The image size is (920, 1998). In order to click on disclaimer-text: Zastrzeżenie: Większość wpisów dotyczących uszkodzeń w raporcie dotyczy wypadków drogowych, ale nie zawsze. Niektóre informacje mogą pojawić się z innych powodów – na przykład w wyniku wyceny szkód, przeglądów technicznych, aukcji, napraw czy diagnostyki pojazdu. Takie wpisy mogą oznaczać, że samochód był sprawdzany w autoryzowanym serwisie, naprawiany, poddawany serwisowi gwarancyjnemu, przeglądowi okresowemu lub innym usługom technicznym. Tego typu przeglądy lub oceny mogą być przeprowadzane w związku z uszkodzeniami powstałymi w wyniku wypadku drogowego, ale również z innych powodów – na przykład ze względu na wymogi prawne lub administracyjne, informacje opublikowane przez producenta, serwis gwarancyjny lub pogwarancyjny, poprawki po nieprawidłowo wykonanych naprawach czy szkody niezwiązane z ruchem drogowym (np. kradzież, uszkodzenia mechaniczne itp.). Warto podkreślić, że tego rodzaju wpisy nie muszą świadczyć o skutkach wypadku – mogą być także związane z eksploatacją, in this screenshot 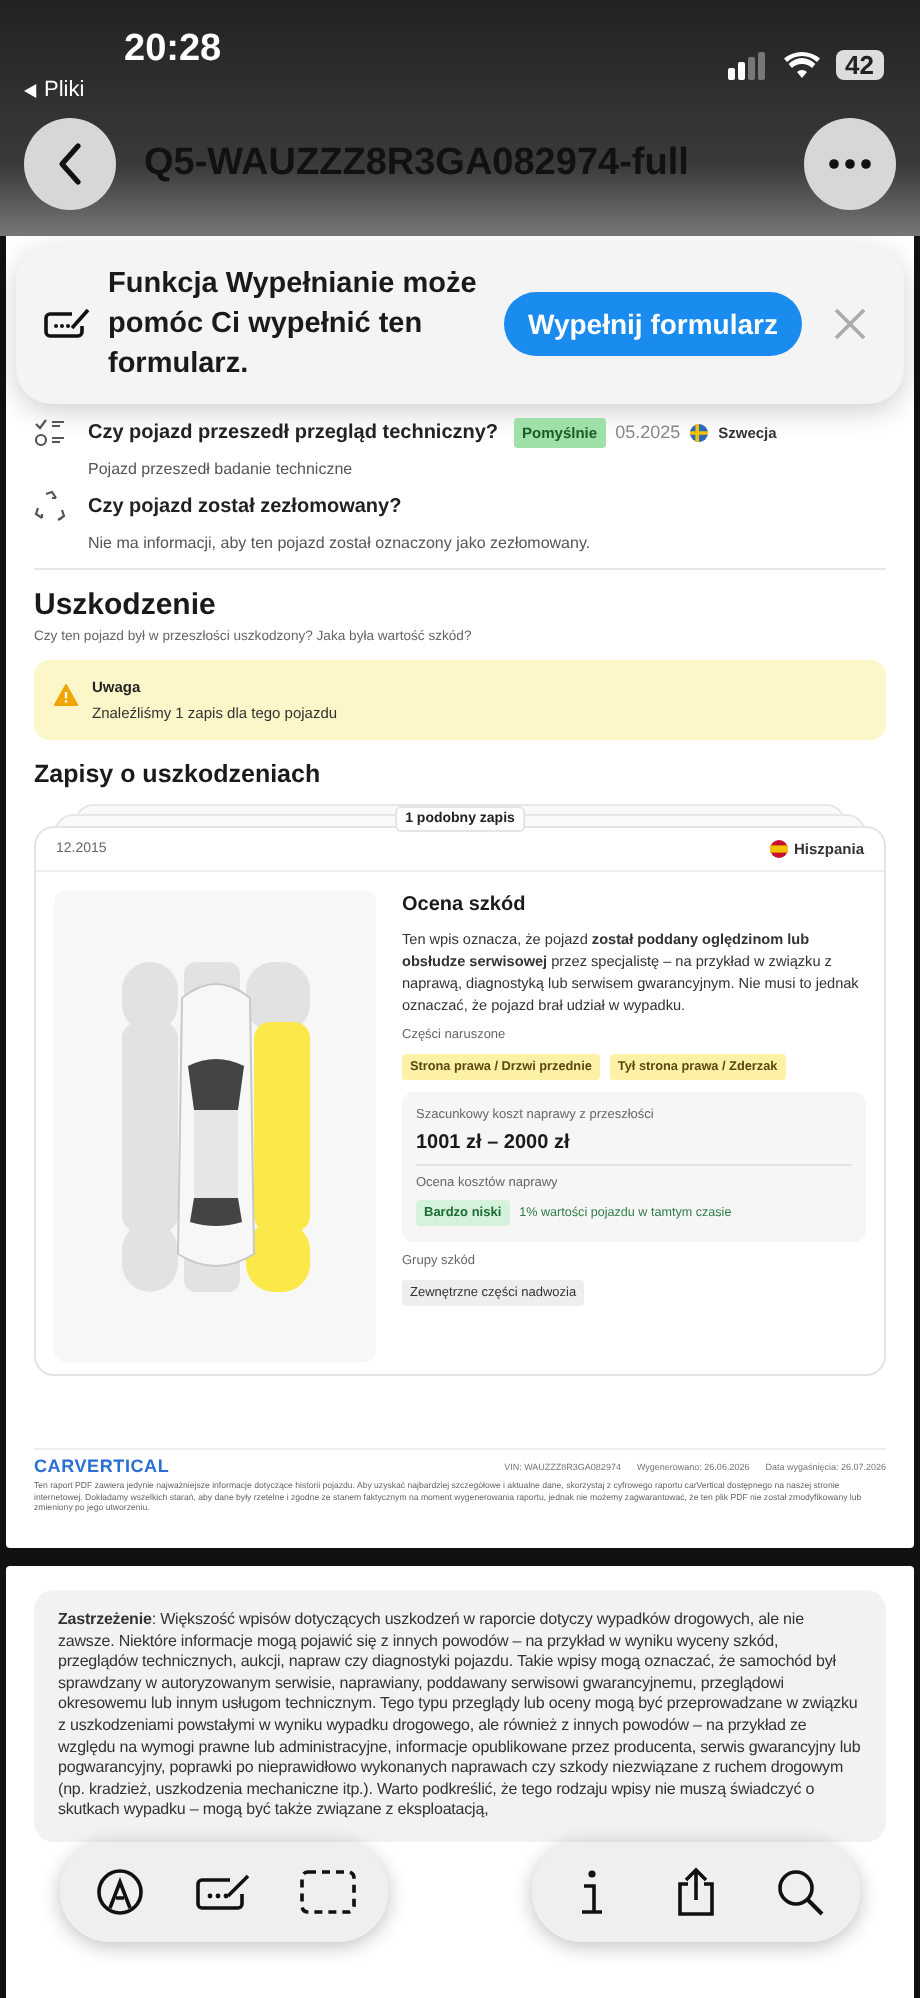, I will do `click(460, 1716)`.